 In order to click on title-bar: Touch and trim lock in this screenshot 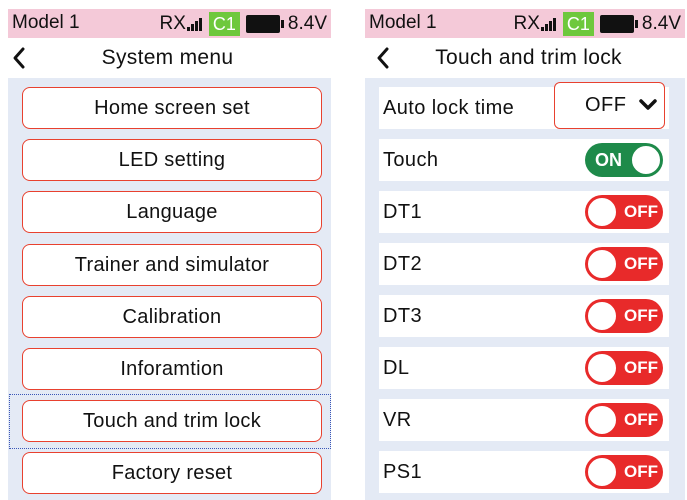, I will do `click(524, 58)`.